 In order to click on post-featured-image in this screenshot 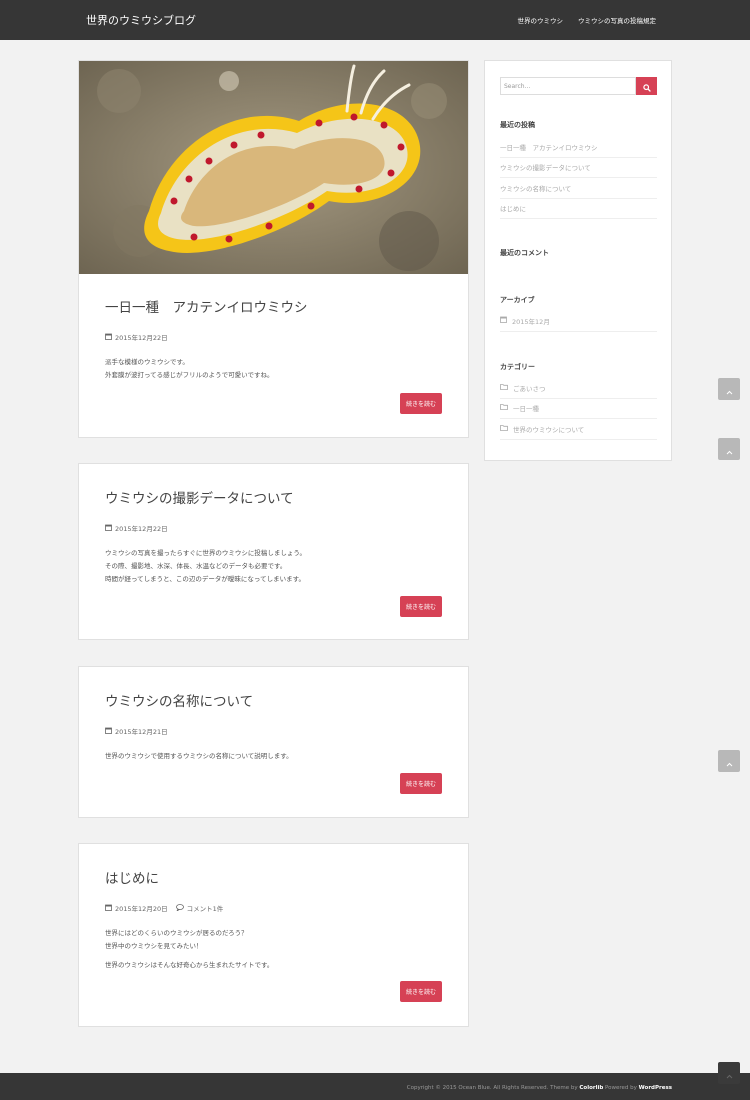, I will do `click(273, 167)`.